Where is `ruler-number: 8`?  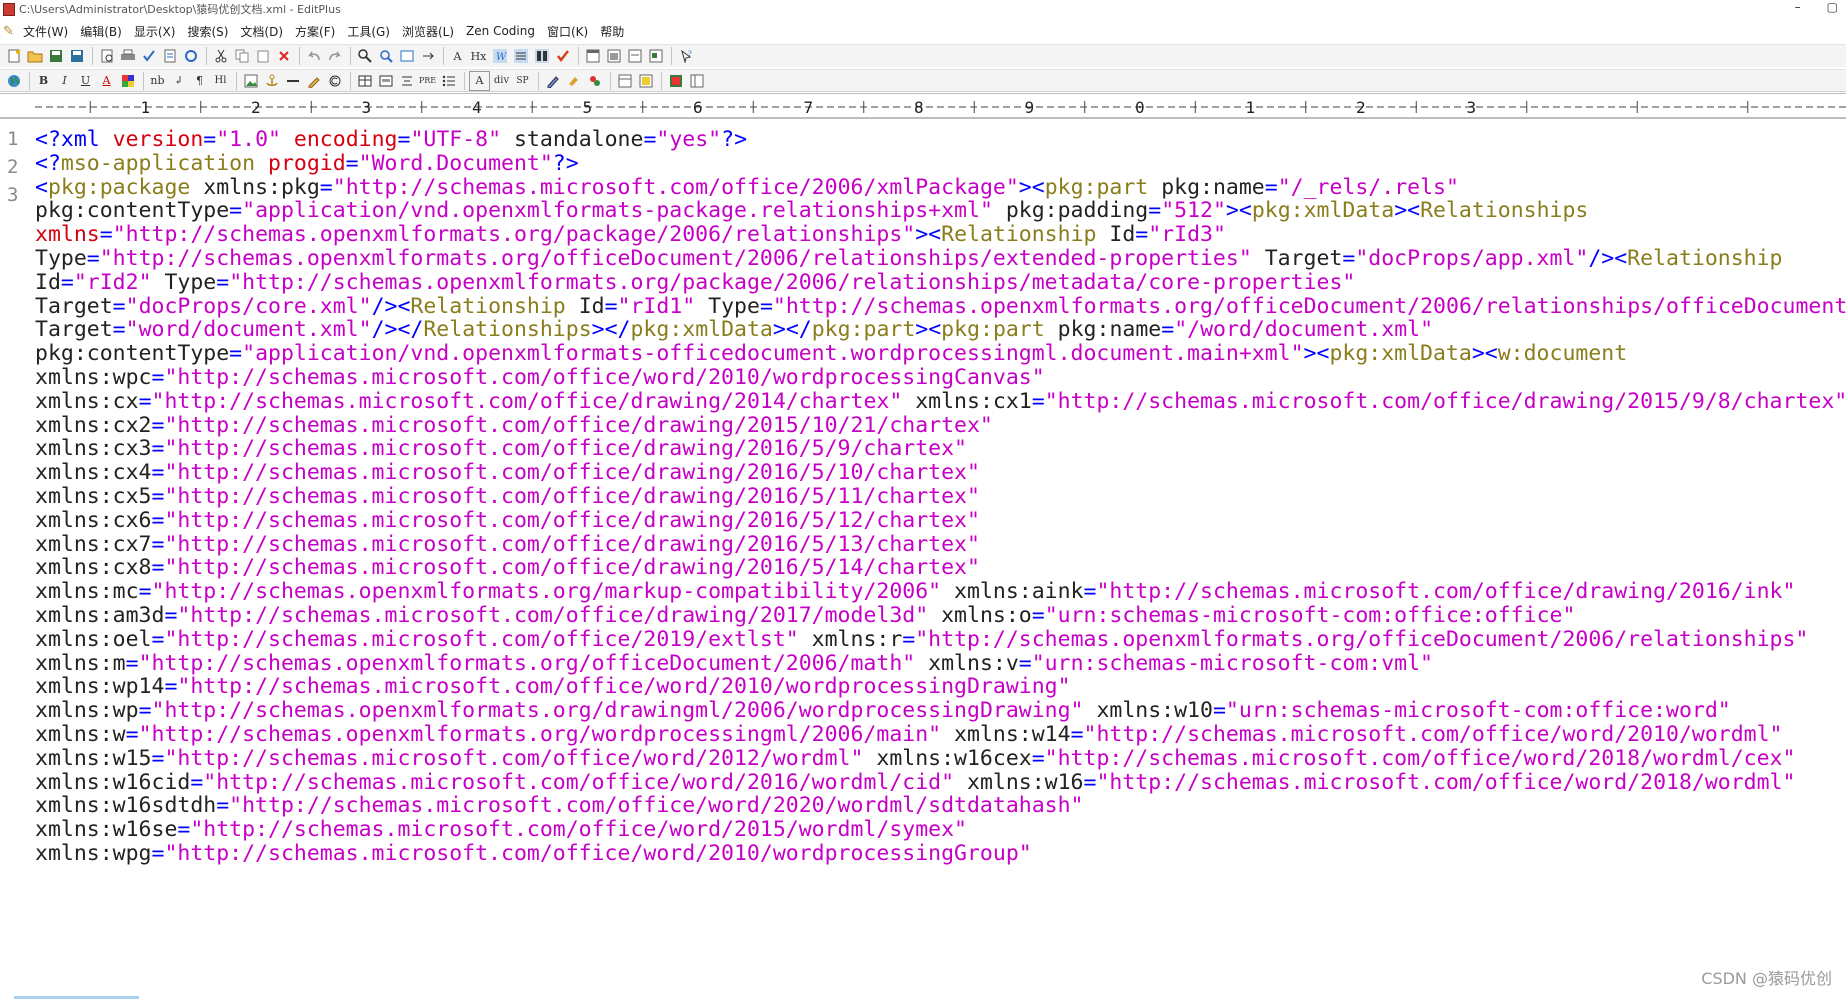
ruler-number: 8 is located at coordinates (919, 107).